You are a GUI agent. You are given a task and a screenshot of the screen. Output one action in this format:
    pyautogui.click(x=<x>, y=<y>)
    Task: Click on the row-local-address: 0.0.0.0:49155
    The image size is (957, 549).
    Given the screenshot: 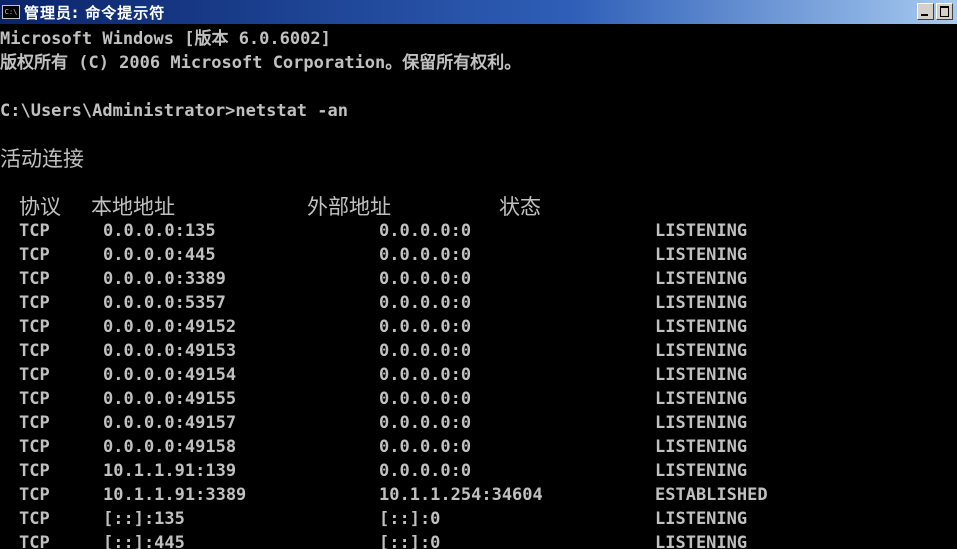 What is the action you would take?
    pyautogui.click(x=170, y=399)
    